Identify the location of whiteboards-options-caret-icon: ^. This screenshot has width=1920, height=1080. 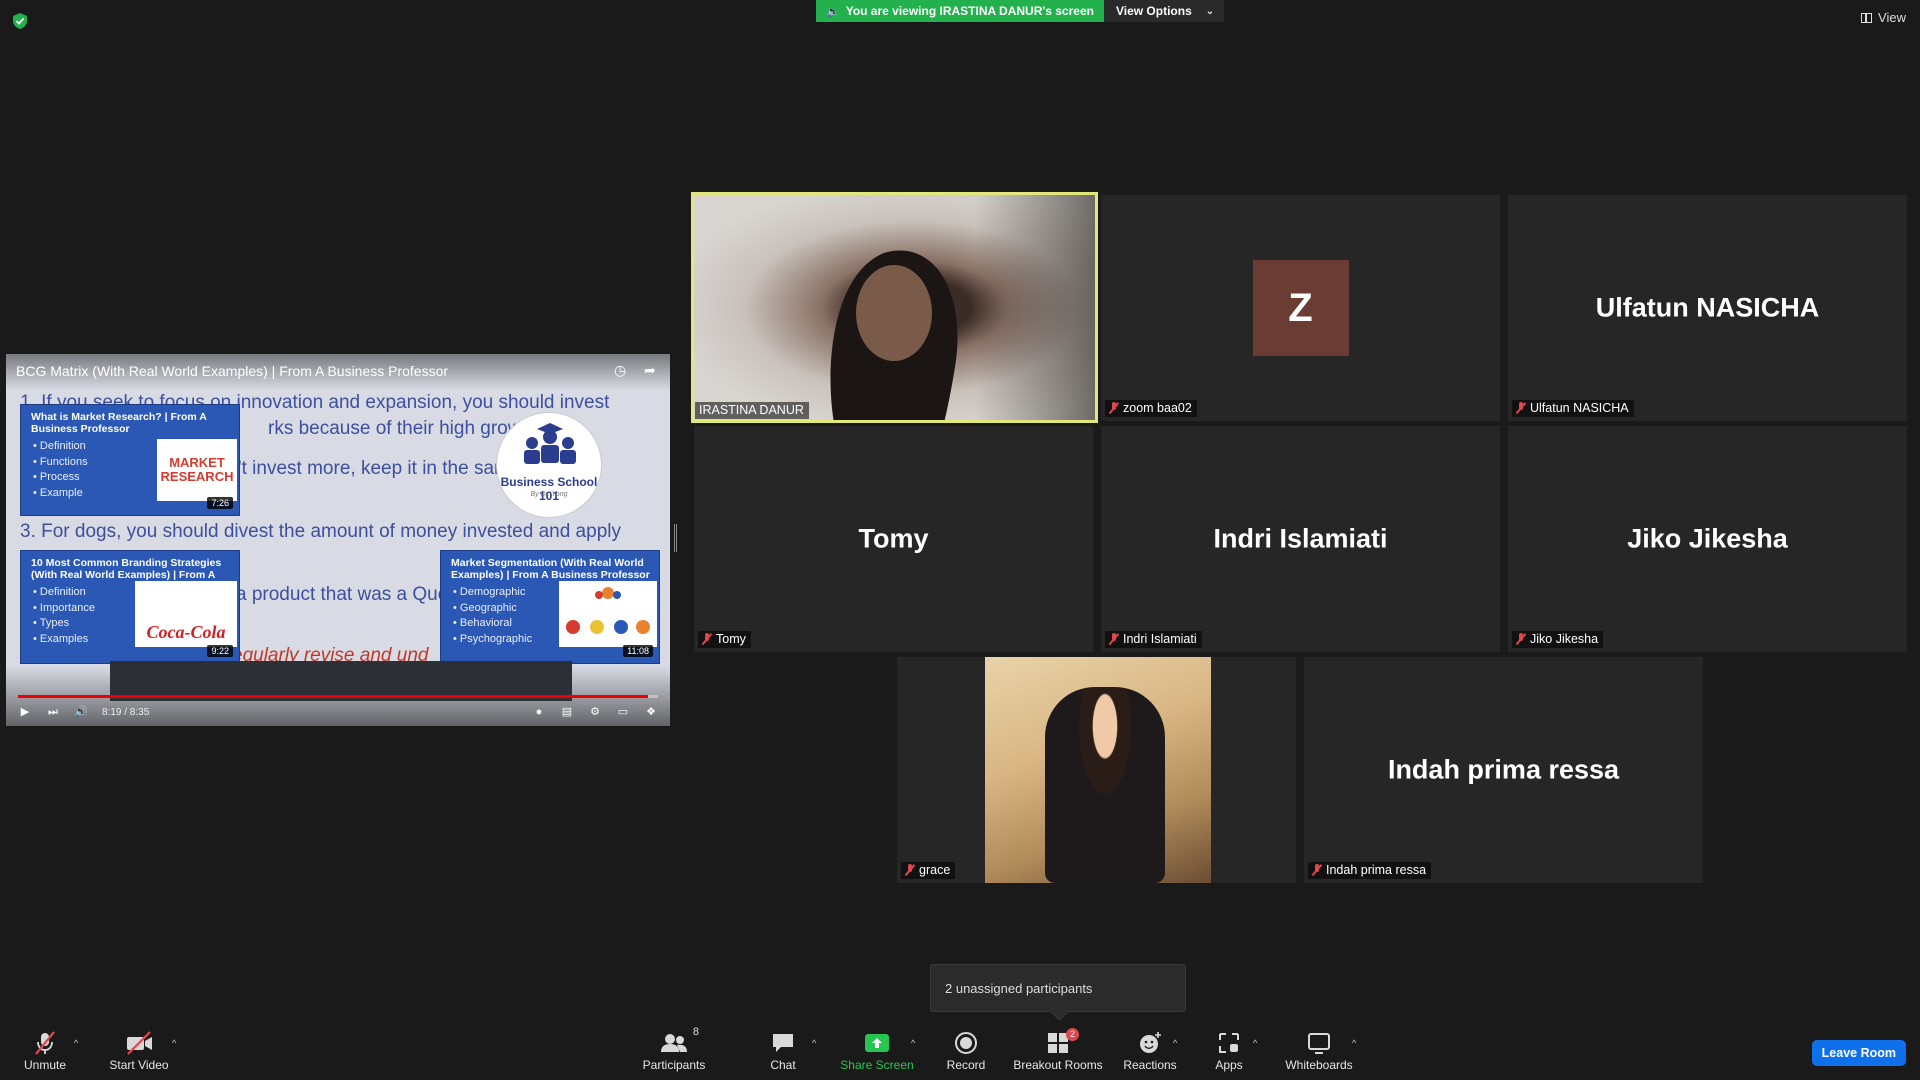
(1354, 1043).